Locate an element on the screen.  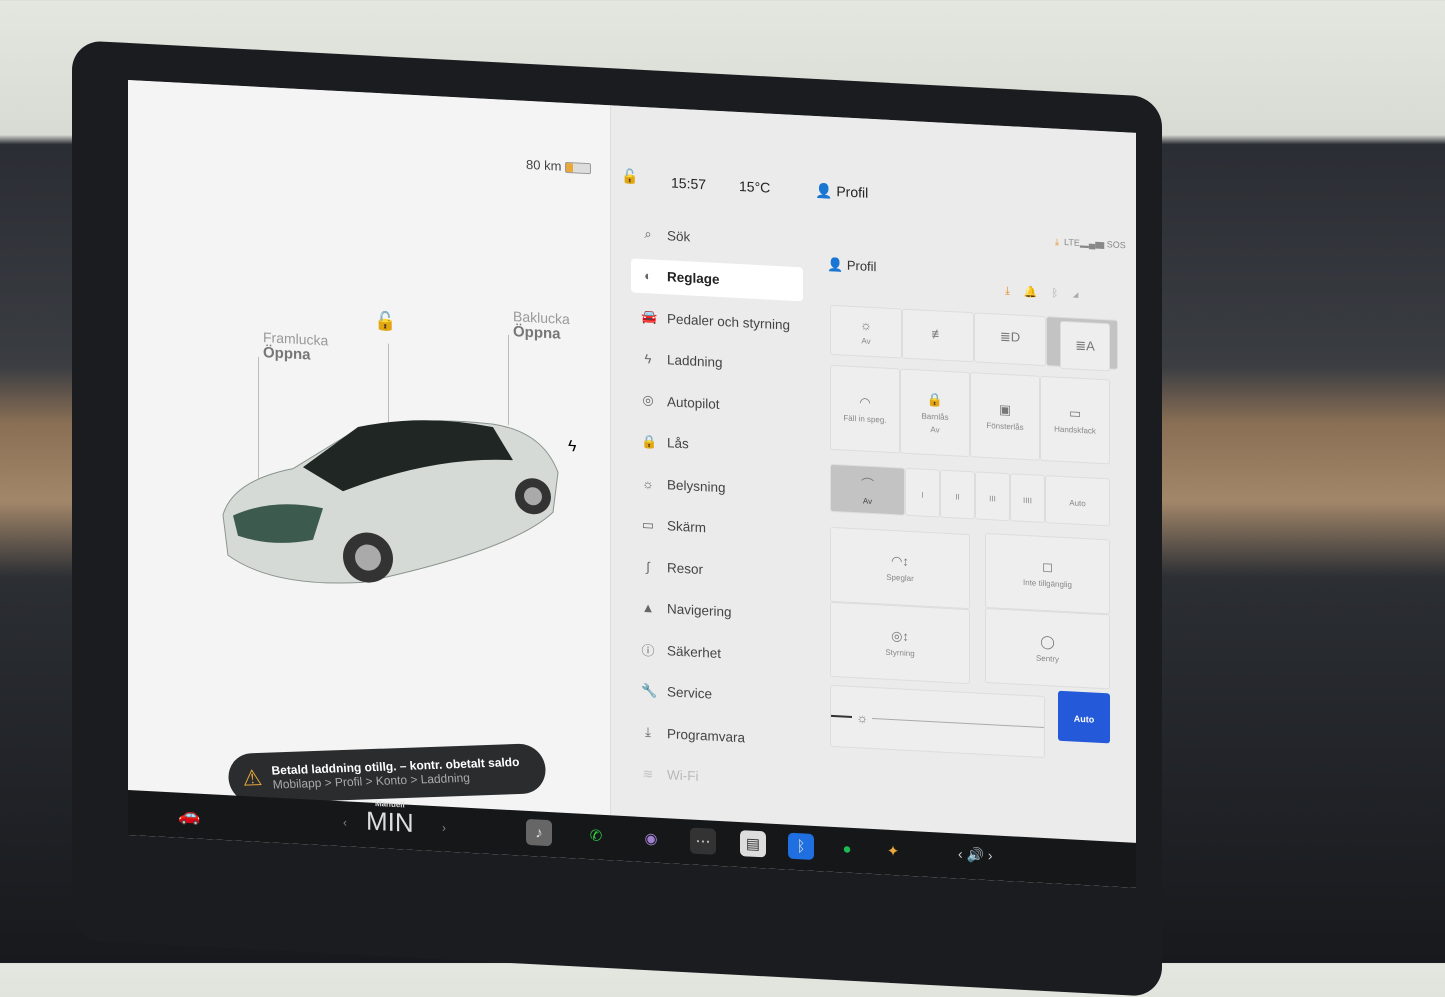
adjust-speglar-icon: ◠↕ is located at coordinates (900, 560).